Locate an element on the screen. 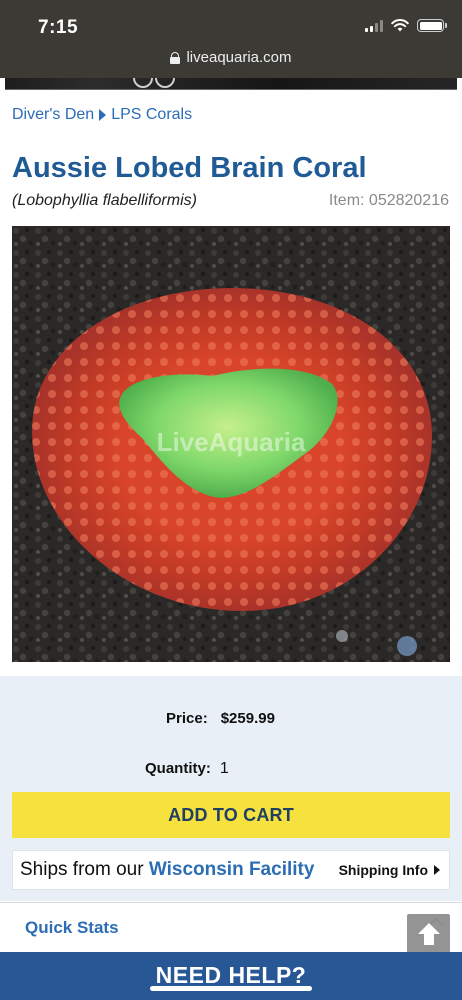 This screenshot has width=462, height=1000. status-time: 7:15 is located at coordinates (58, 27).